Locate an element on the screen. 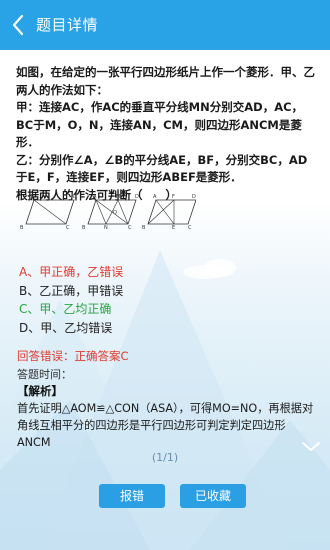  figure-label: N is located at coordinates (106, 227).